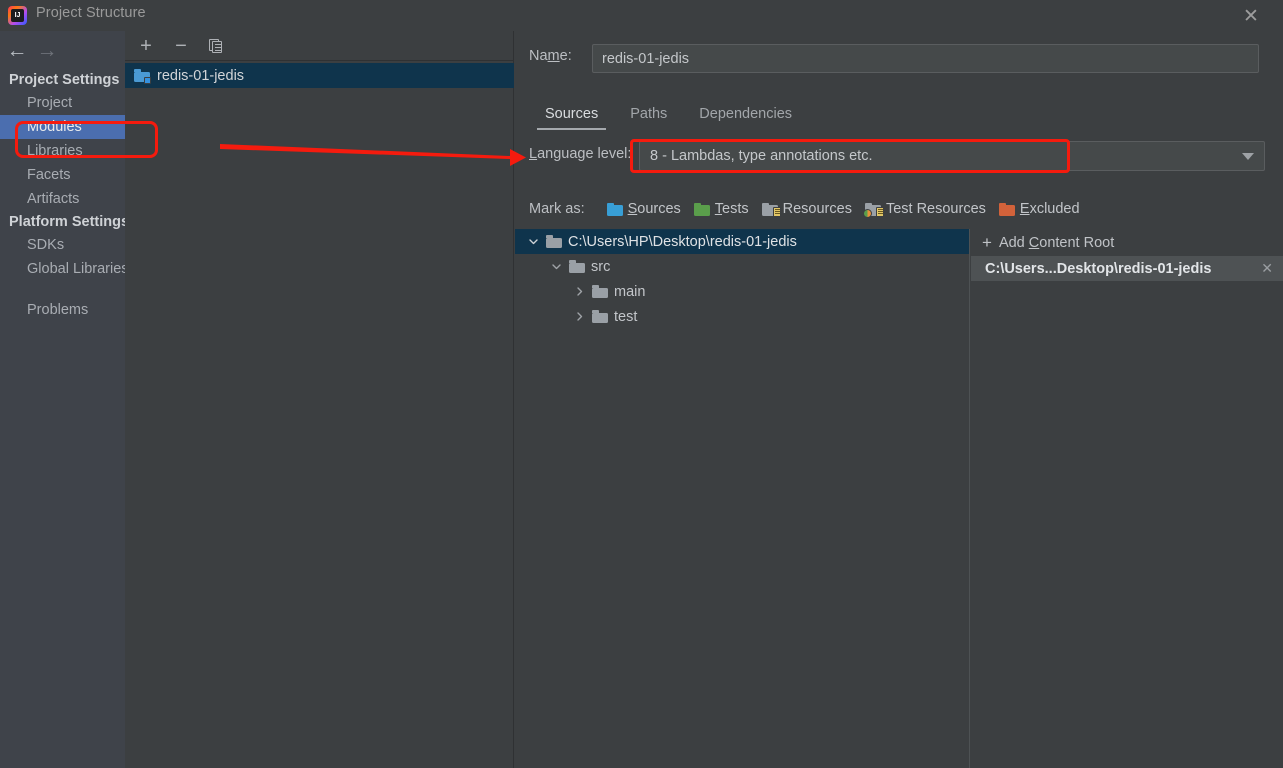 This screenshot has height=768, width=1283. I want to click on content-root-label: C:\Users...Desktop\redis-01-jedis, so click(1098, 268).